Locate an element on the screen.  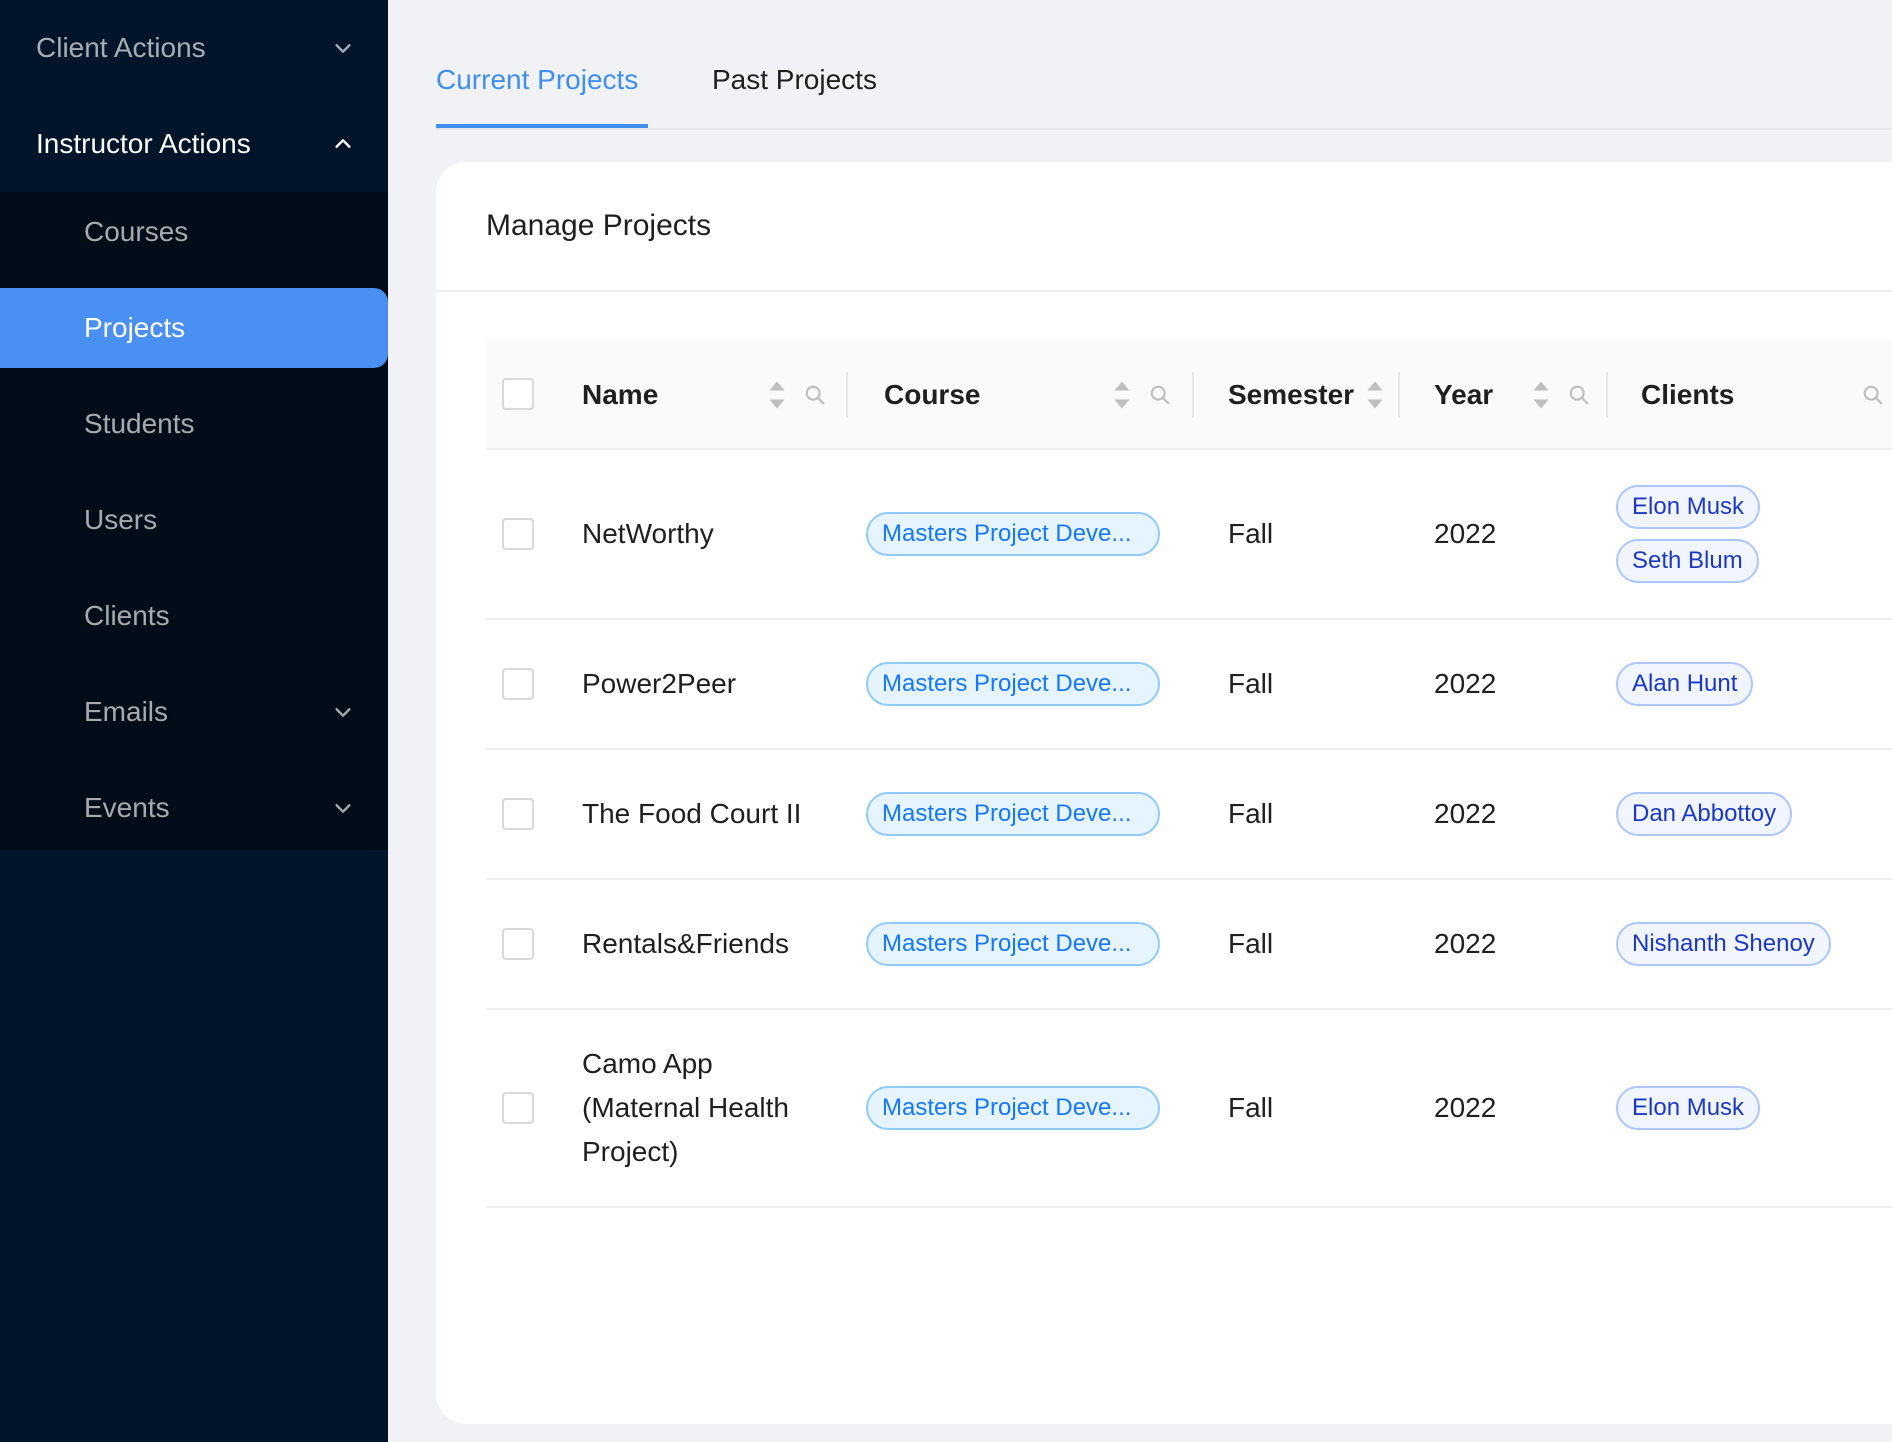
card-title: Manage Projects is located at coordinates (1164, 227).